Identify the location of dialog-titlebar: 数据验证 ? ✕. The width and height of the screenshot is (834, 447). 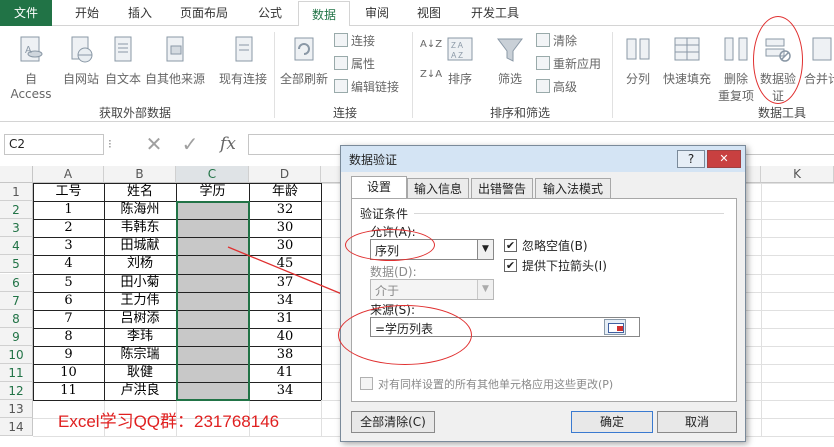
(543, 159).